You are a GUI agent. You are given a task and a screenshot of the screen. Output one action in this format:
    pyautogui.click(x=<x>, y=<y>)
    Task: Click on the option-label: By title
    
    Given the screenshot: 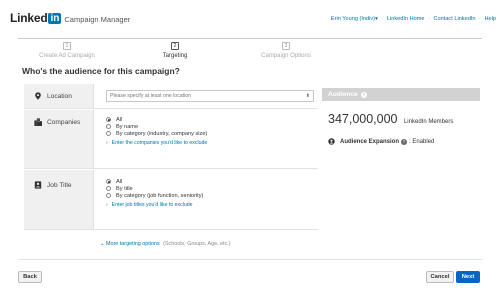 What is the action you would take?
    pyautogui.click(x=124, y=188)
    